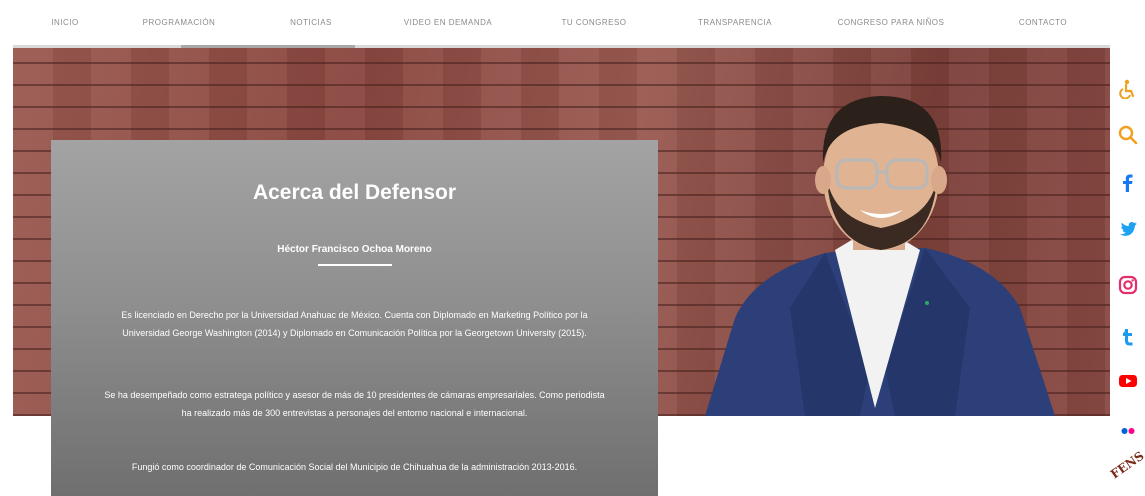 This screenshot has height=496, width=1145. What do you see at coordinates (448, 22) in the screenshot?
I see `nav-item-video-en-demanda: VIDEO EN DEMANDA` at bounding box center [448, 22].